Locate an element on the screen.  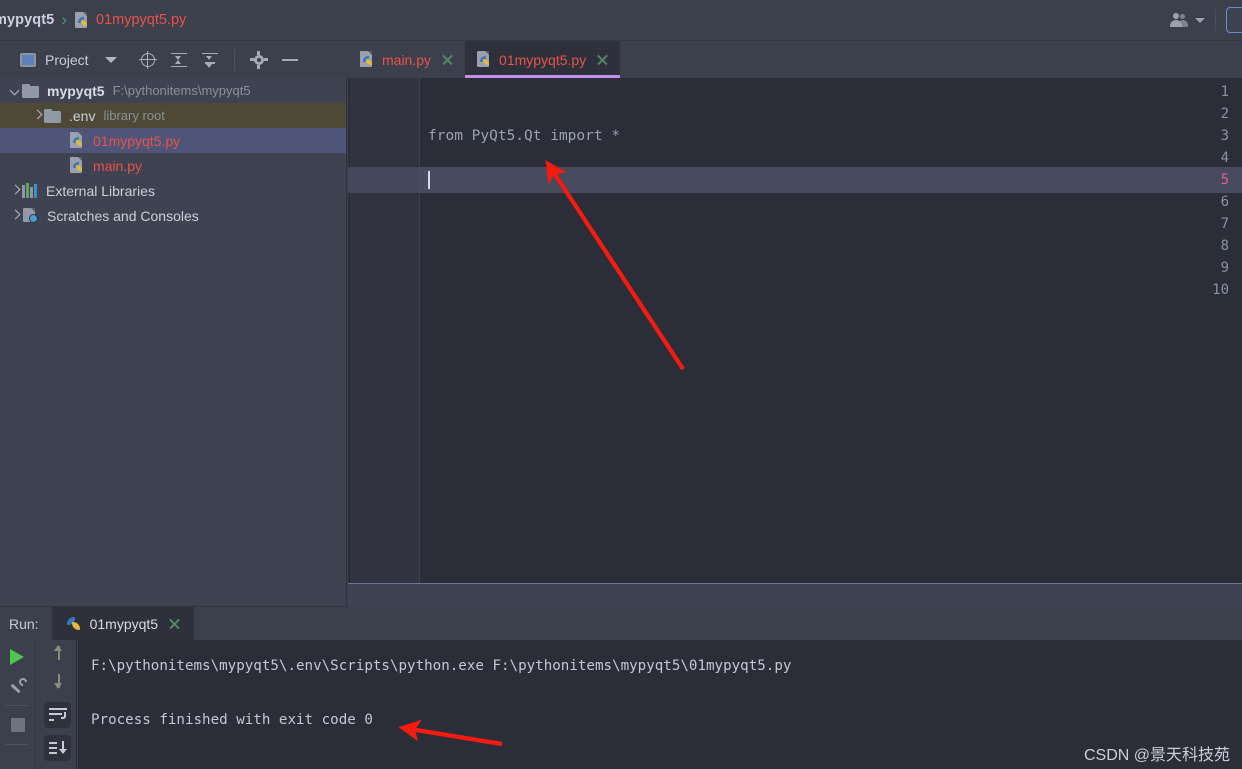
previous-occurrence-button is located at coordinates (55, 657).